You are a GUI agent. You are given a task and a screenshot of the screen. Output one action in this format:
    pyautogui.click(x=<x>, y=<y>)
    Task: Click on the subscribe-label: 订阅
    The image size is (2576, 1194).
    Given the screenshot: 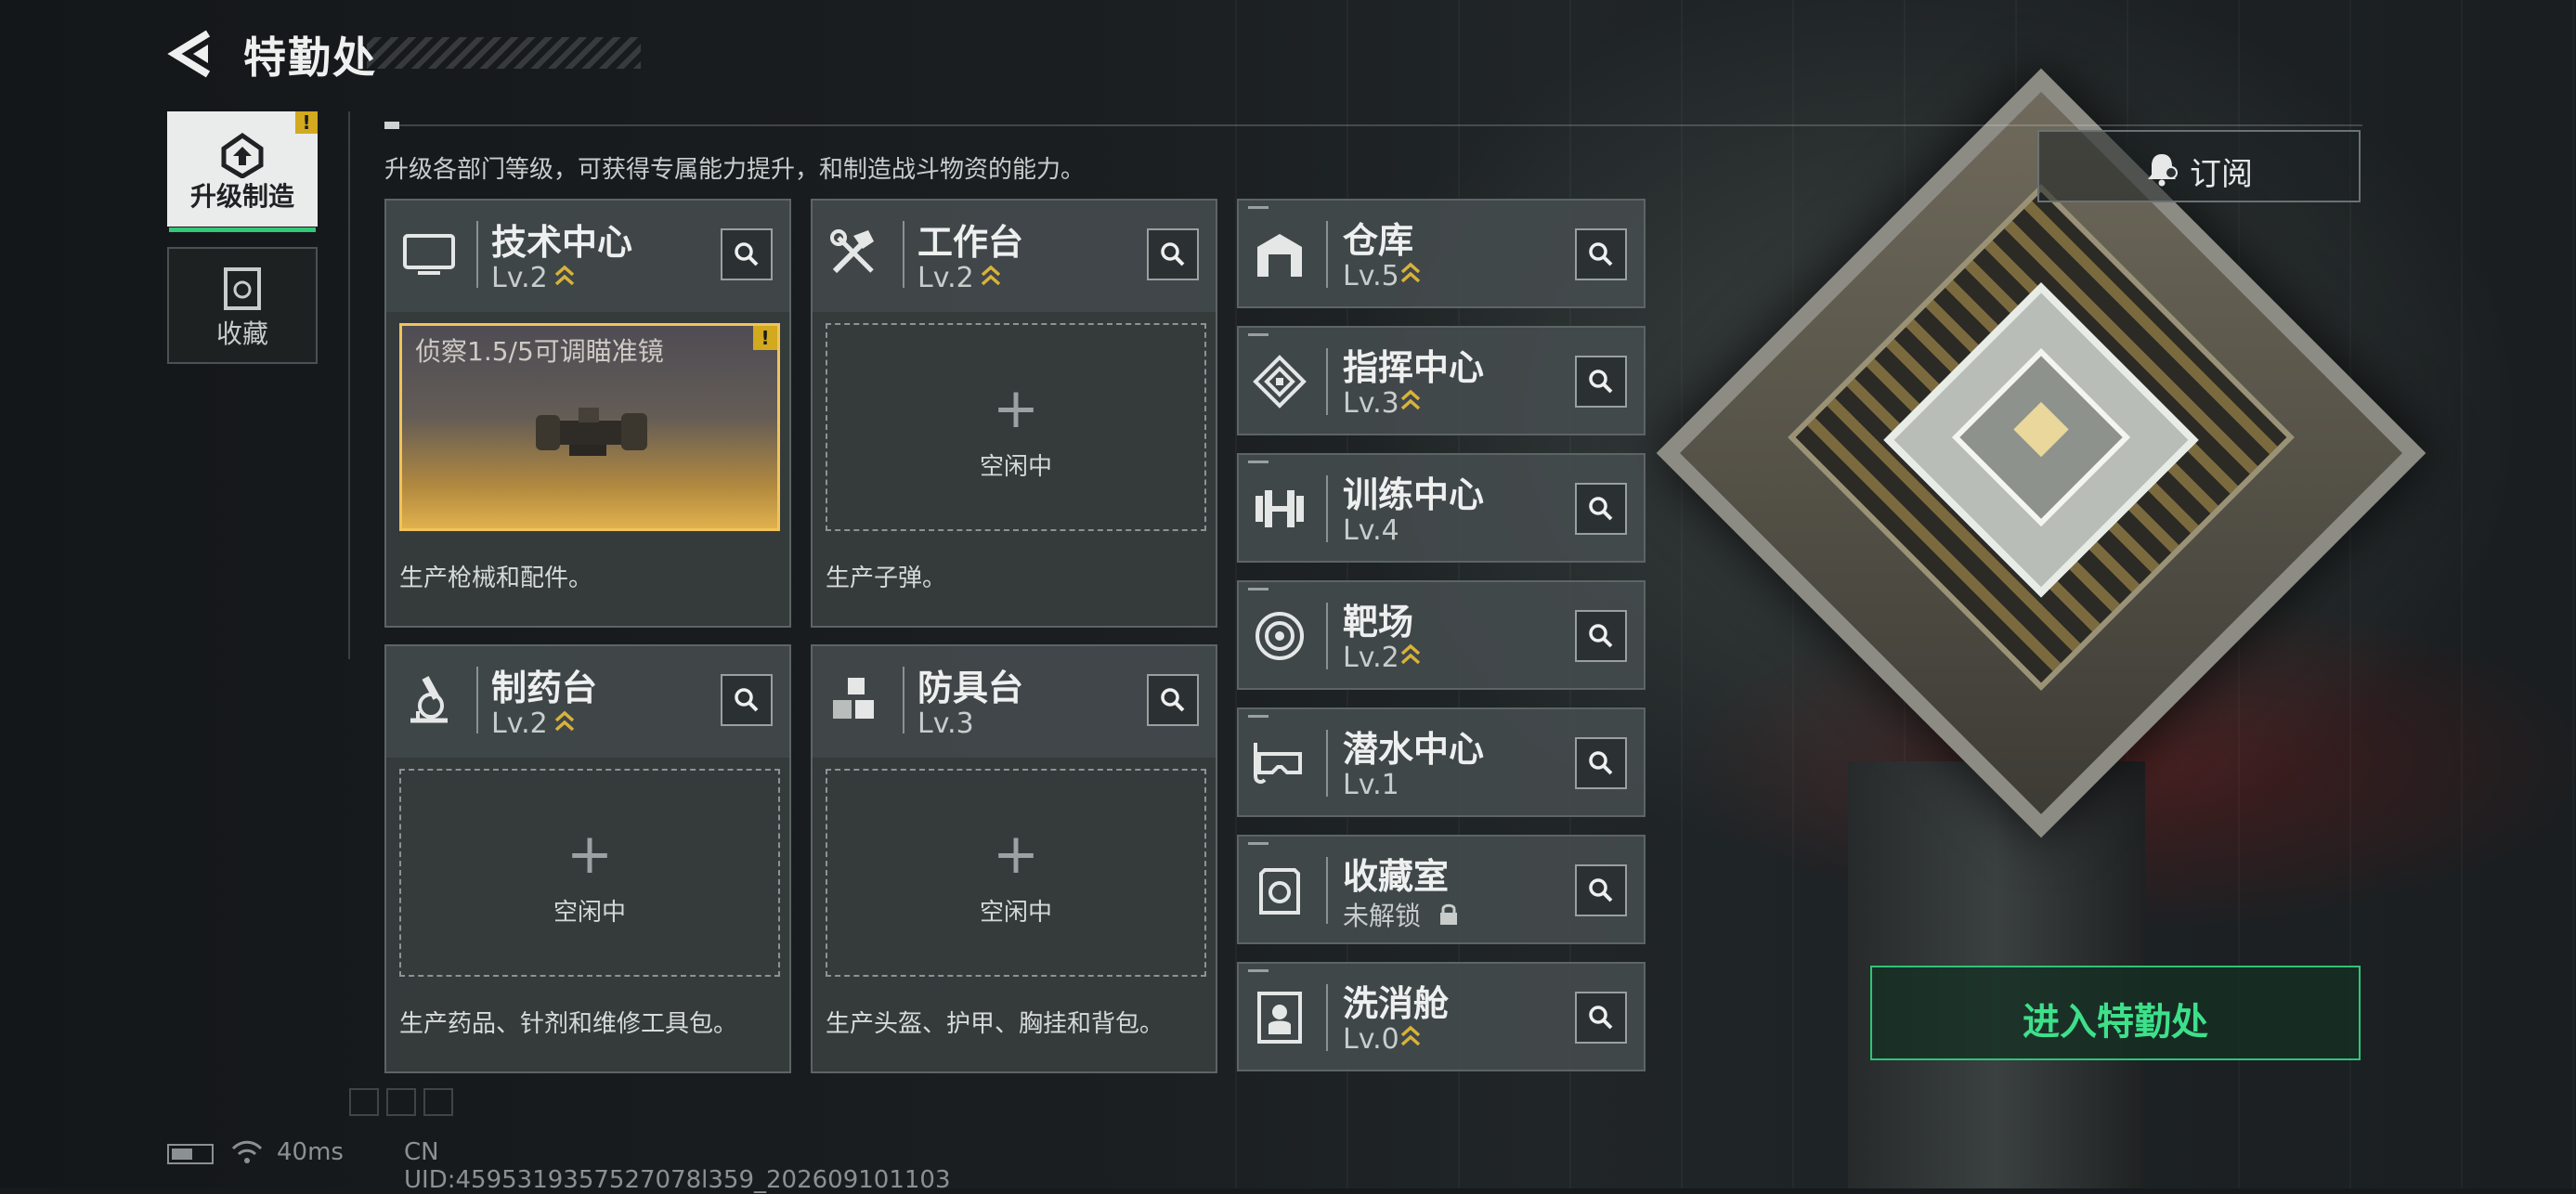 What is the action you would take?
    pyautogui.click(x=2221, y=175)
    